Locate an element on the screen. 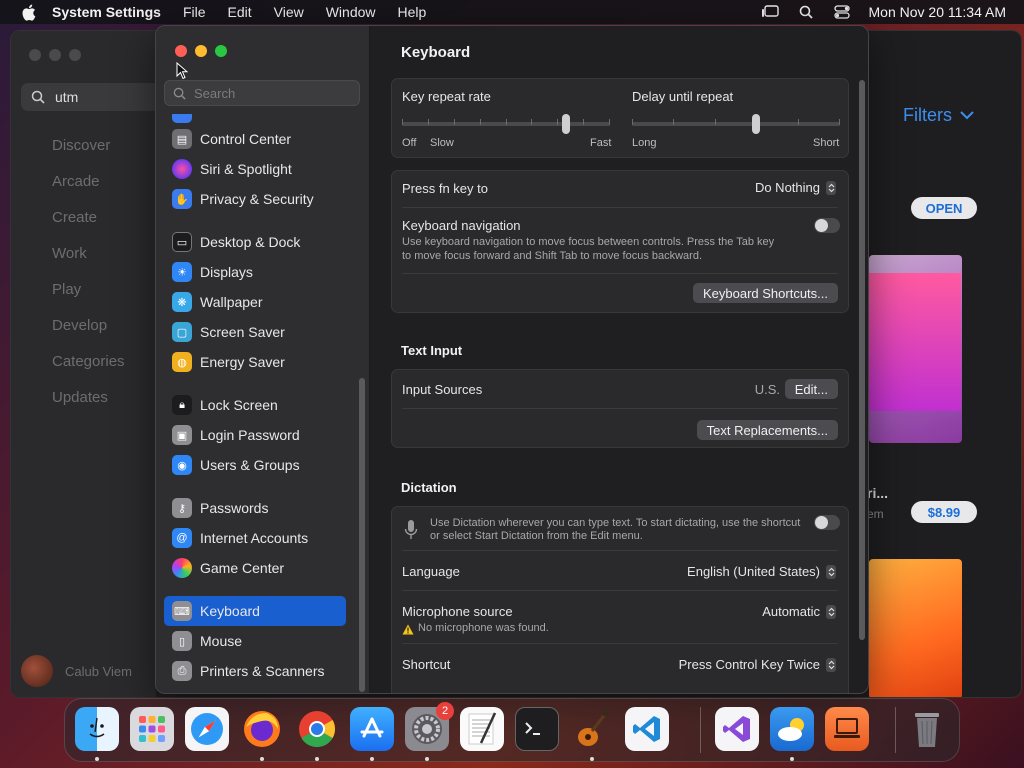 The width and height of the screenshot is (1024, 768). nav-discover: Discover is located at coordinates (88, 155).